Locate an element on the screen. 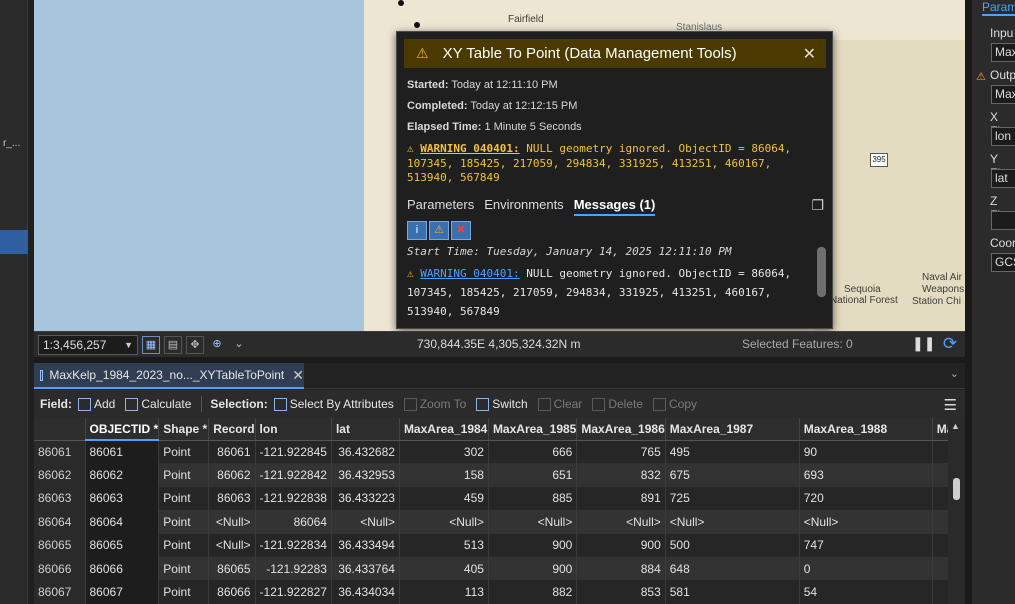  row-header: 86067 is located at coordinates (60, 592).